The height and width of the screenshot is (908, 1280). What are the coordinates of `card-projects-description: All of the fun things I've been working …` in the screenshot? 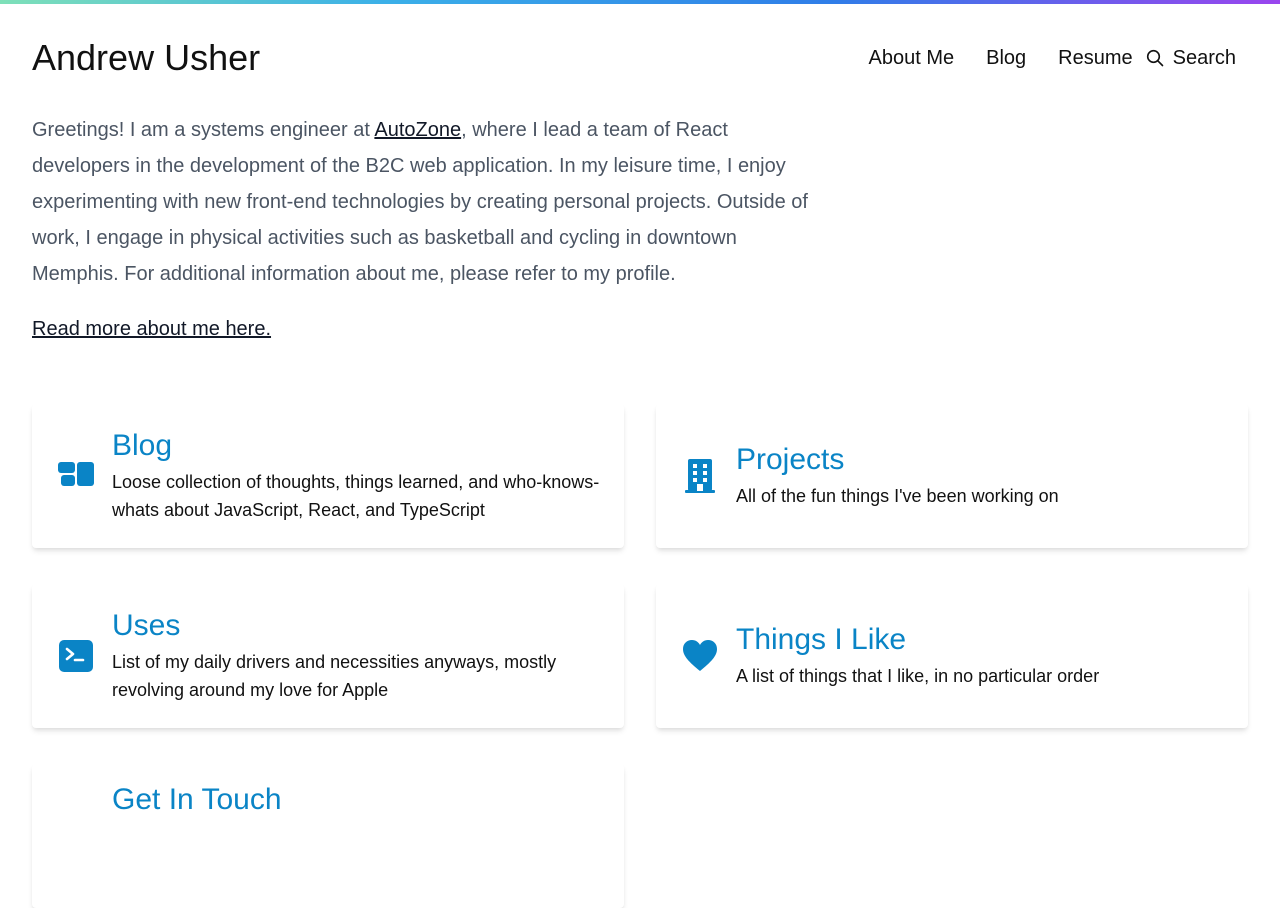 It's located at (897, 496).